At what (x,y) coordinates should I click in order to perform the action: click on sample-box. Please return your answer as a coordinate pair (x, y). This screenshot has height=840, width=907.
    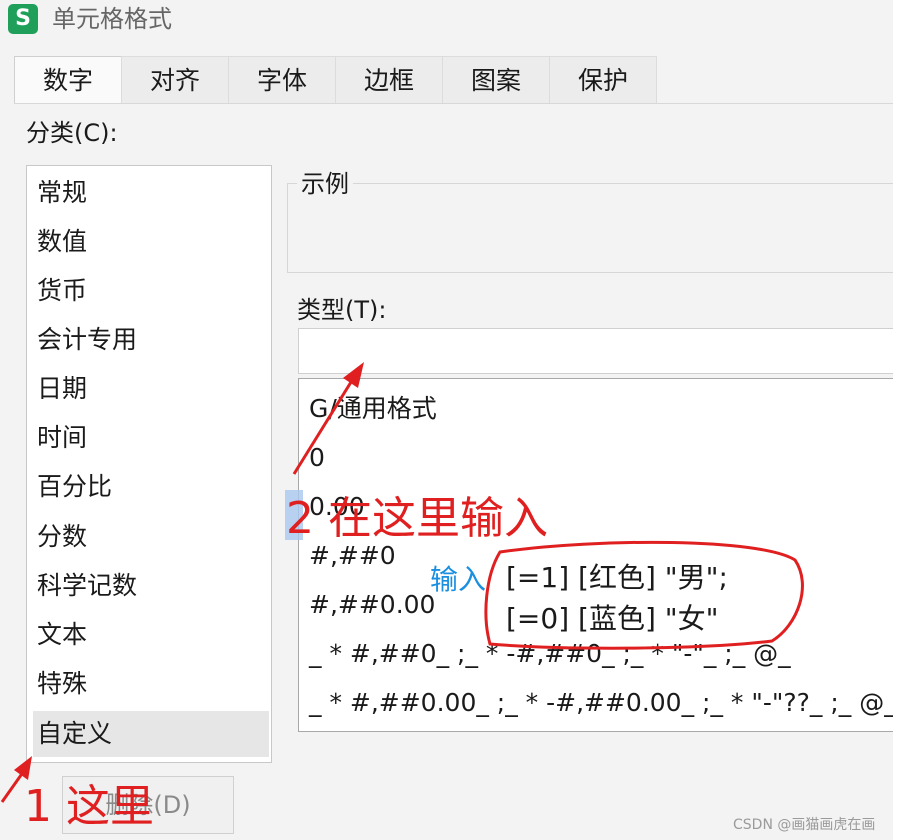
    Looking at the image, I should click on (590, 228).